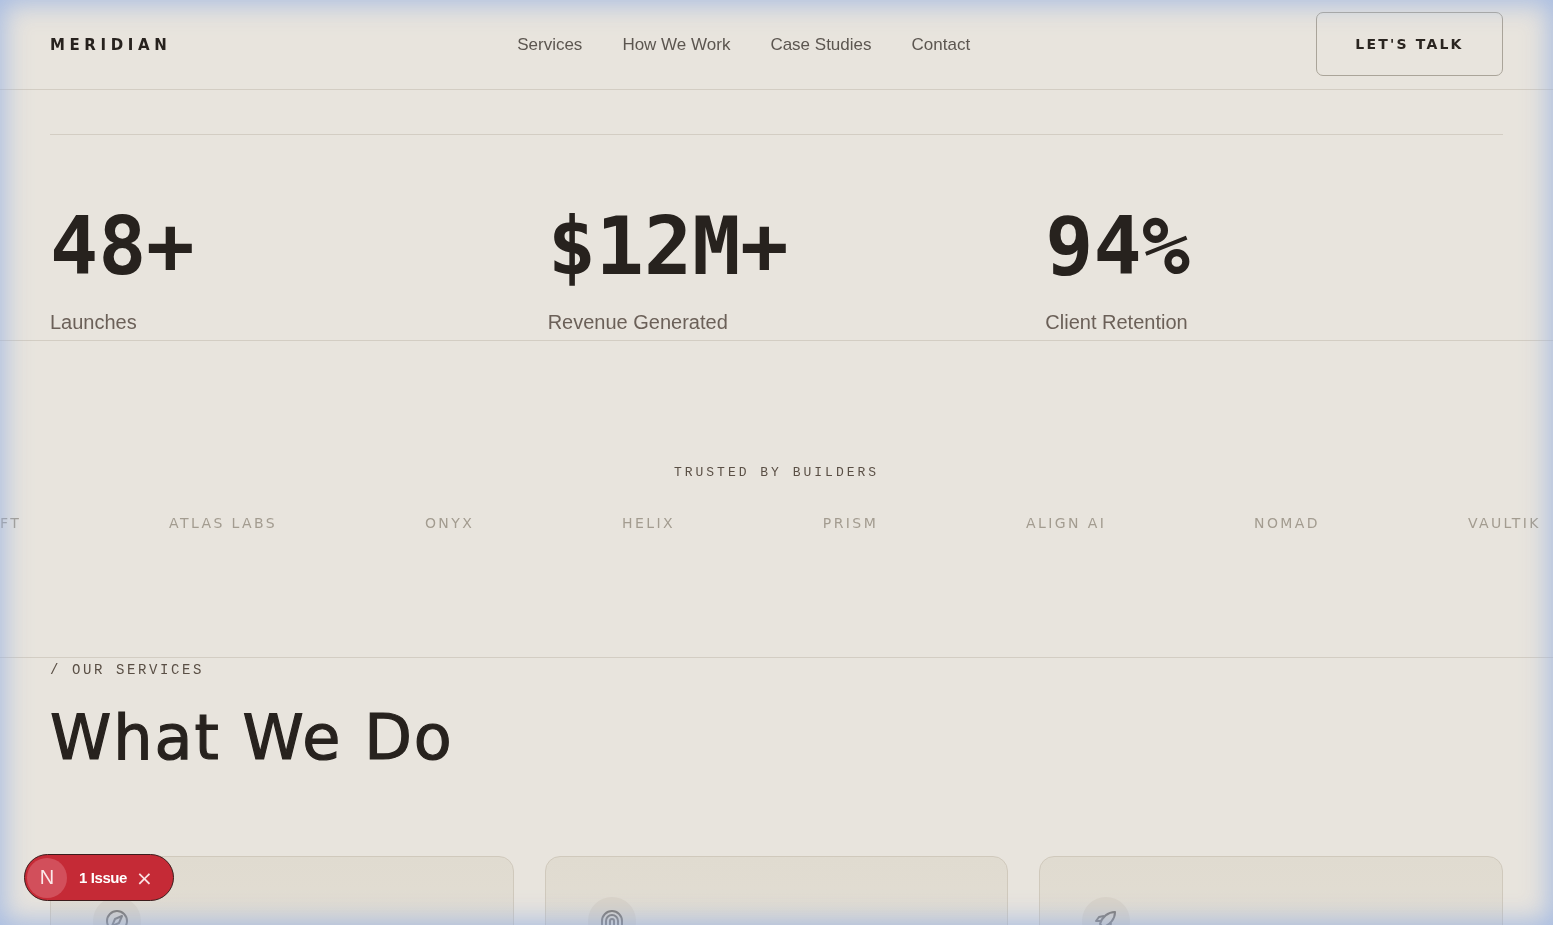  Describe the element at coordinates (122, 247) in the screenshot. I see `stat-value: 48+` at that location.